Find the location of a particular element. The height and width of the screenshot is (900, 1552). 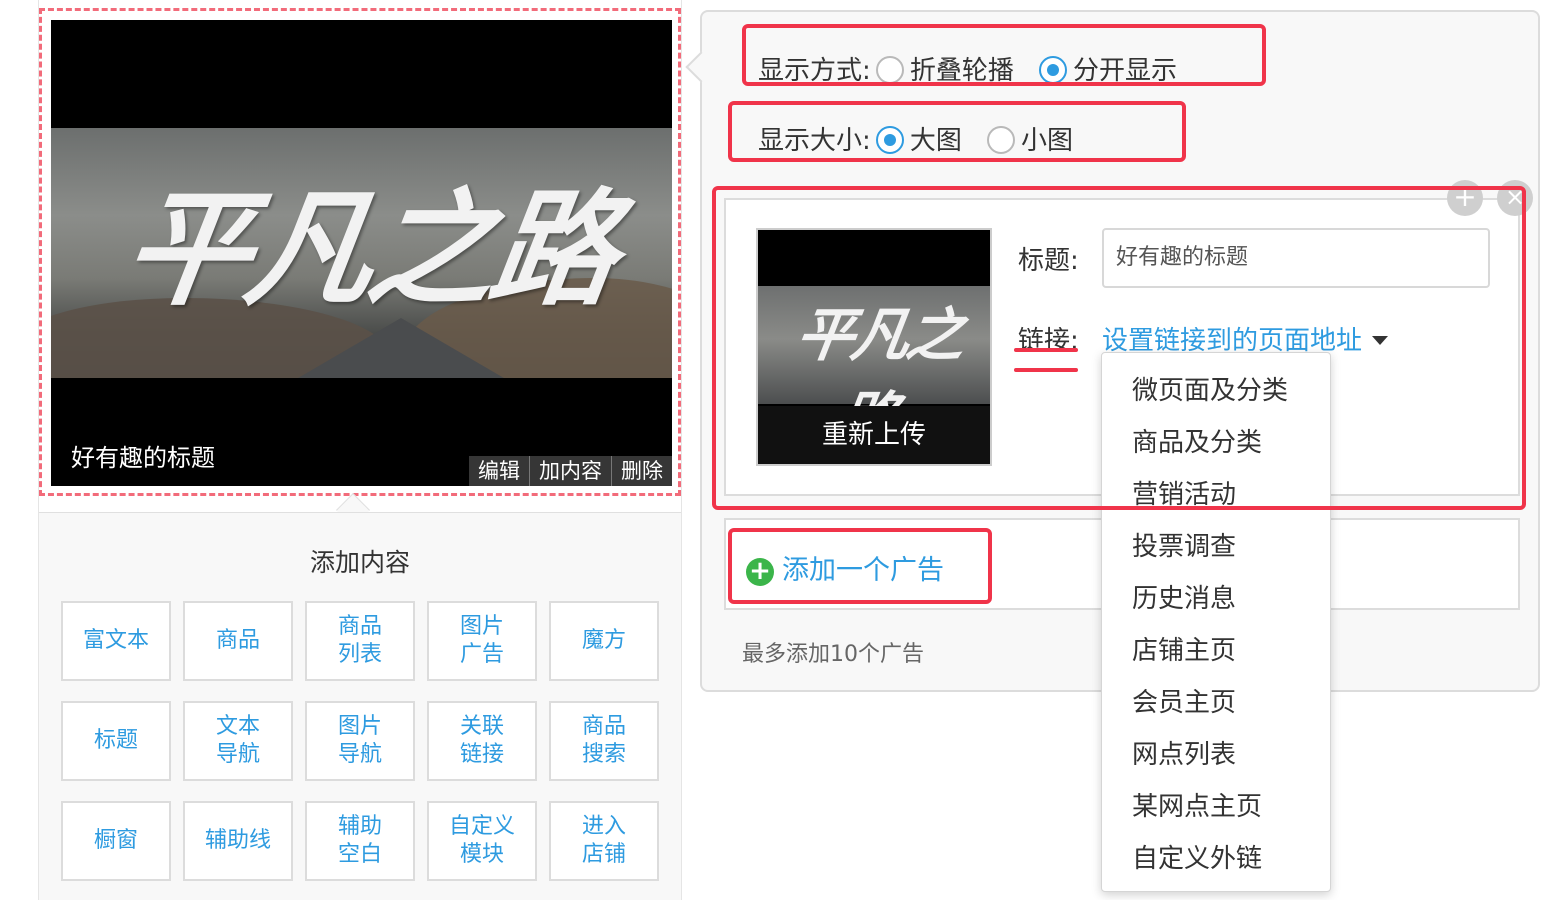

radio-carousel is located at coordinates (889, 70).